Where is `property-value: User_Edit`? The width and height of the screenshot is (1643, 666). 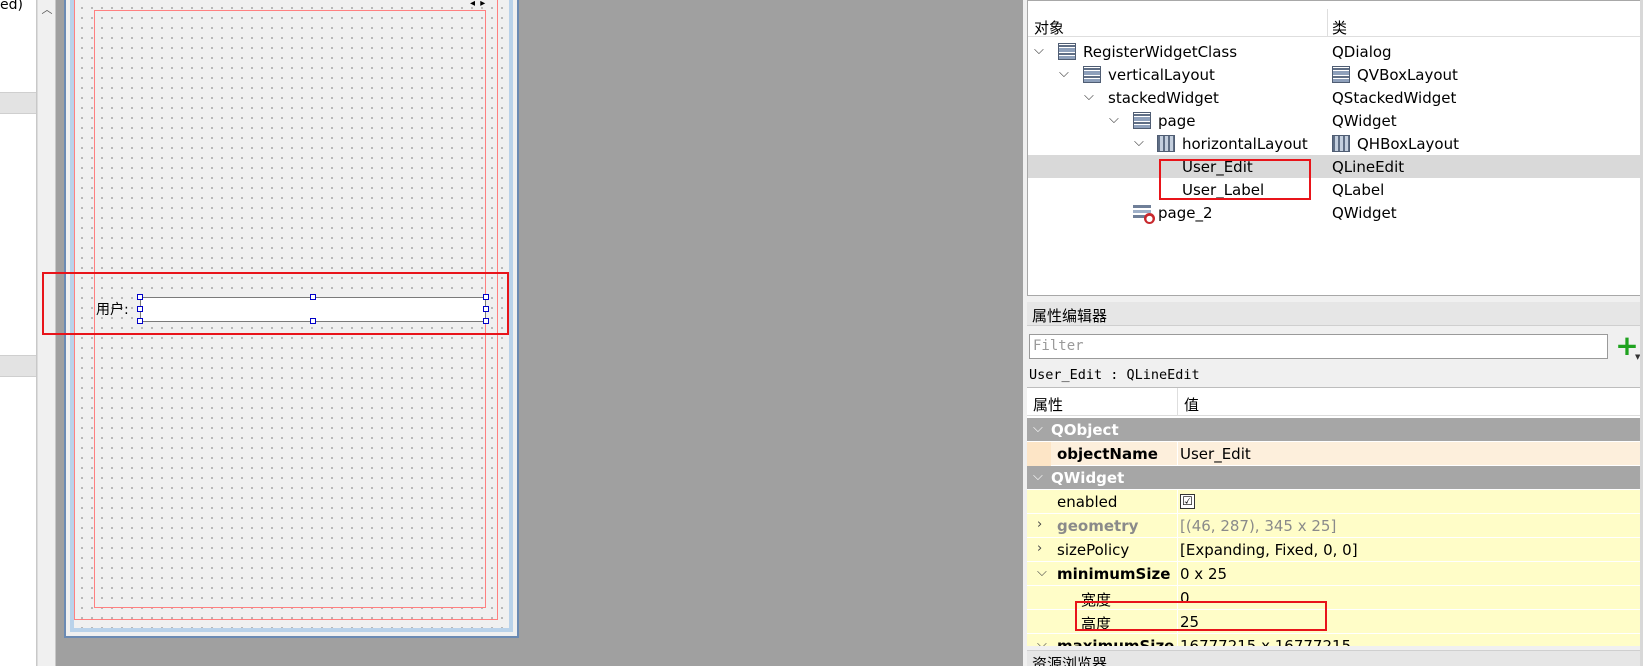 property-value: User_Edit is located at coordinates (1215, 454).